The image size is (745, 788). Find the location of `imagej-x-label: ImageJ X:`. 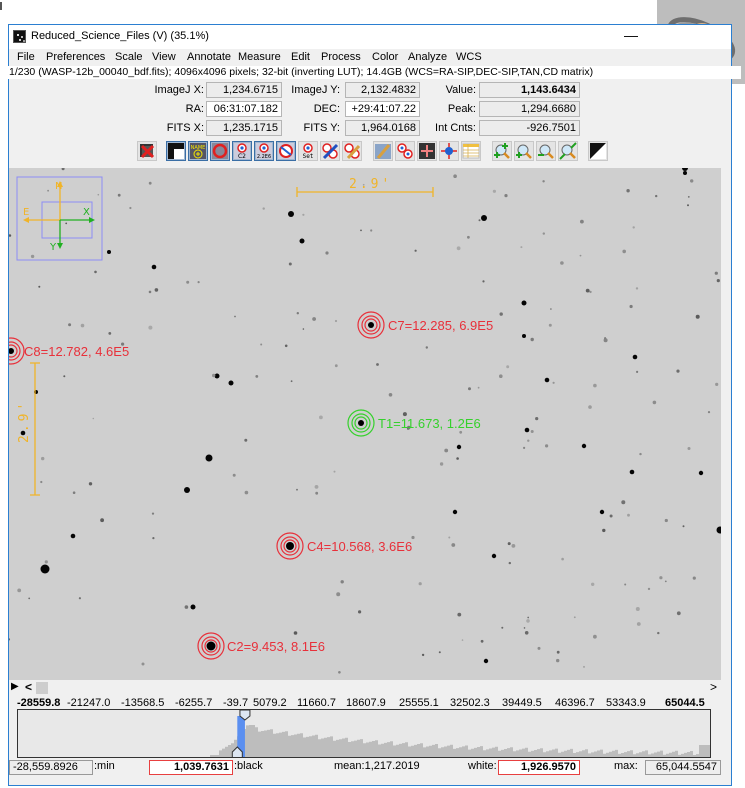

imagej-x-label: ImageJ X: is located at coordinates (179, 90).